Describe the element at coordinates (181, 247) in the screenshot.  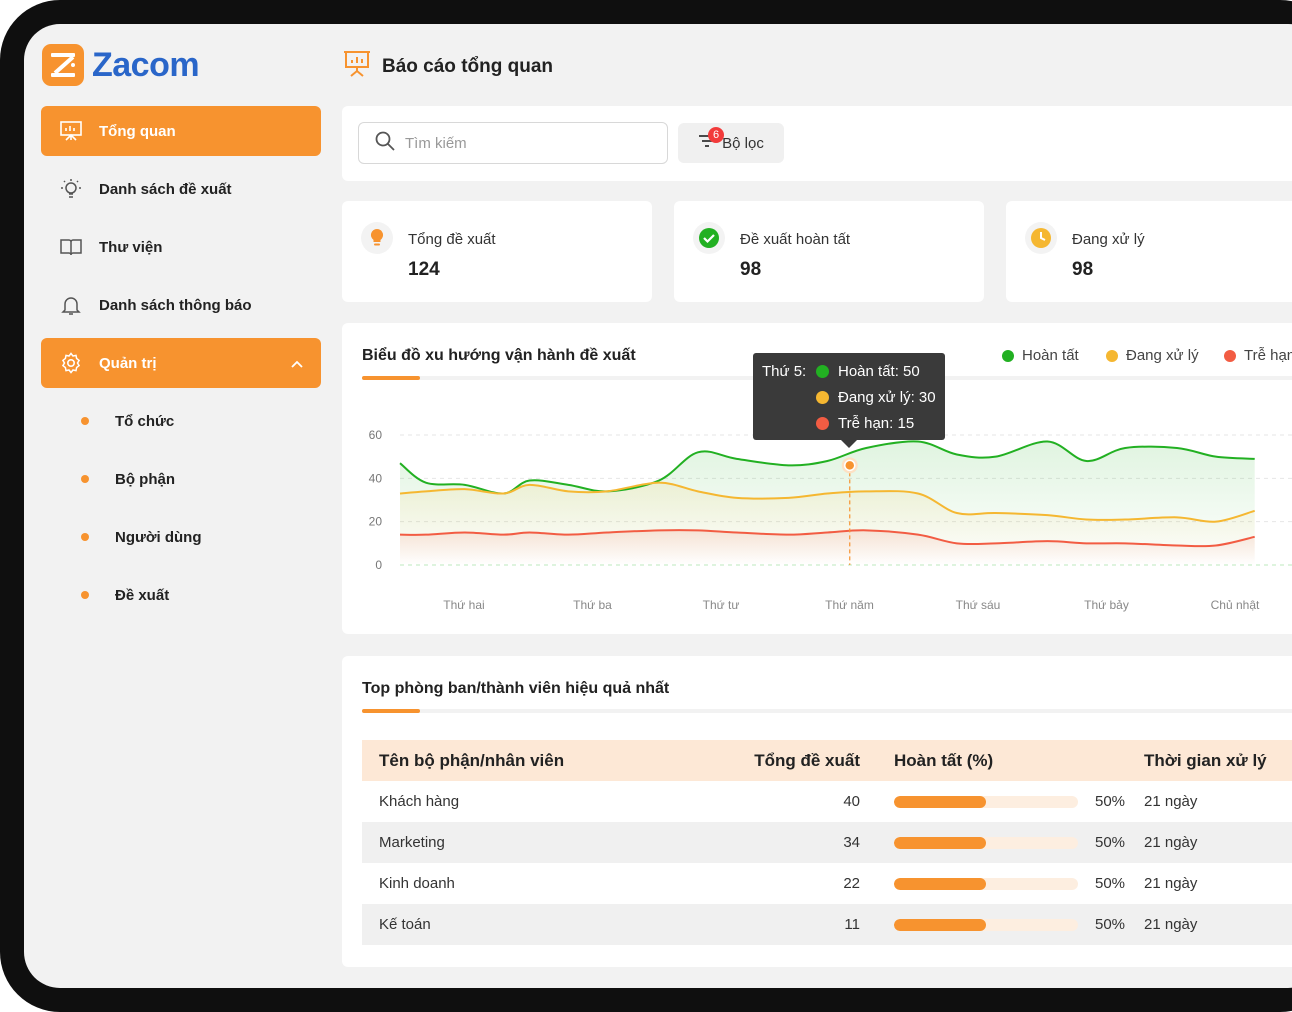
I see `sidebar-item-library: Thư viện` at that location.